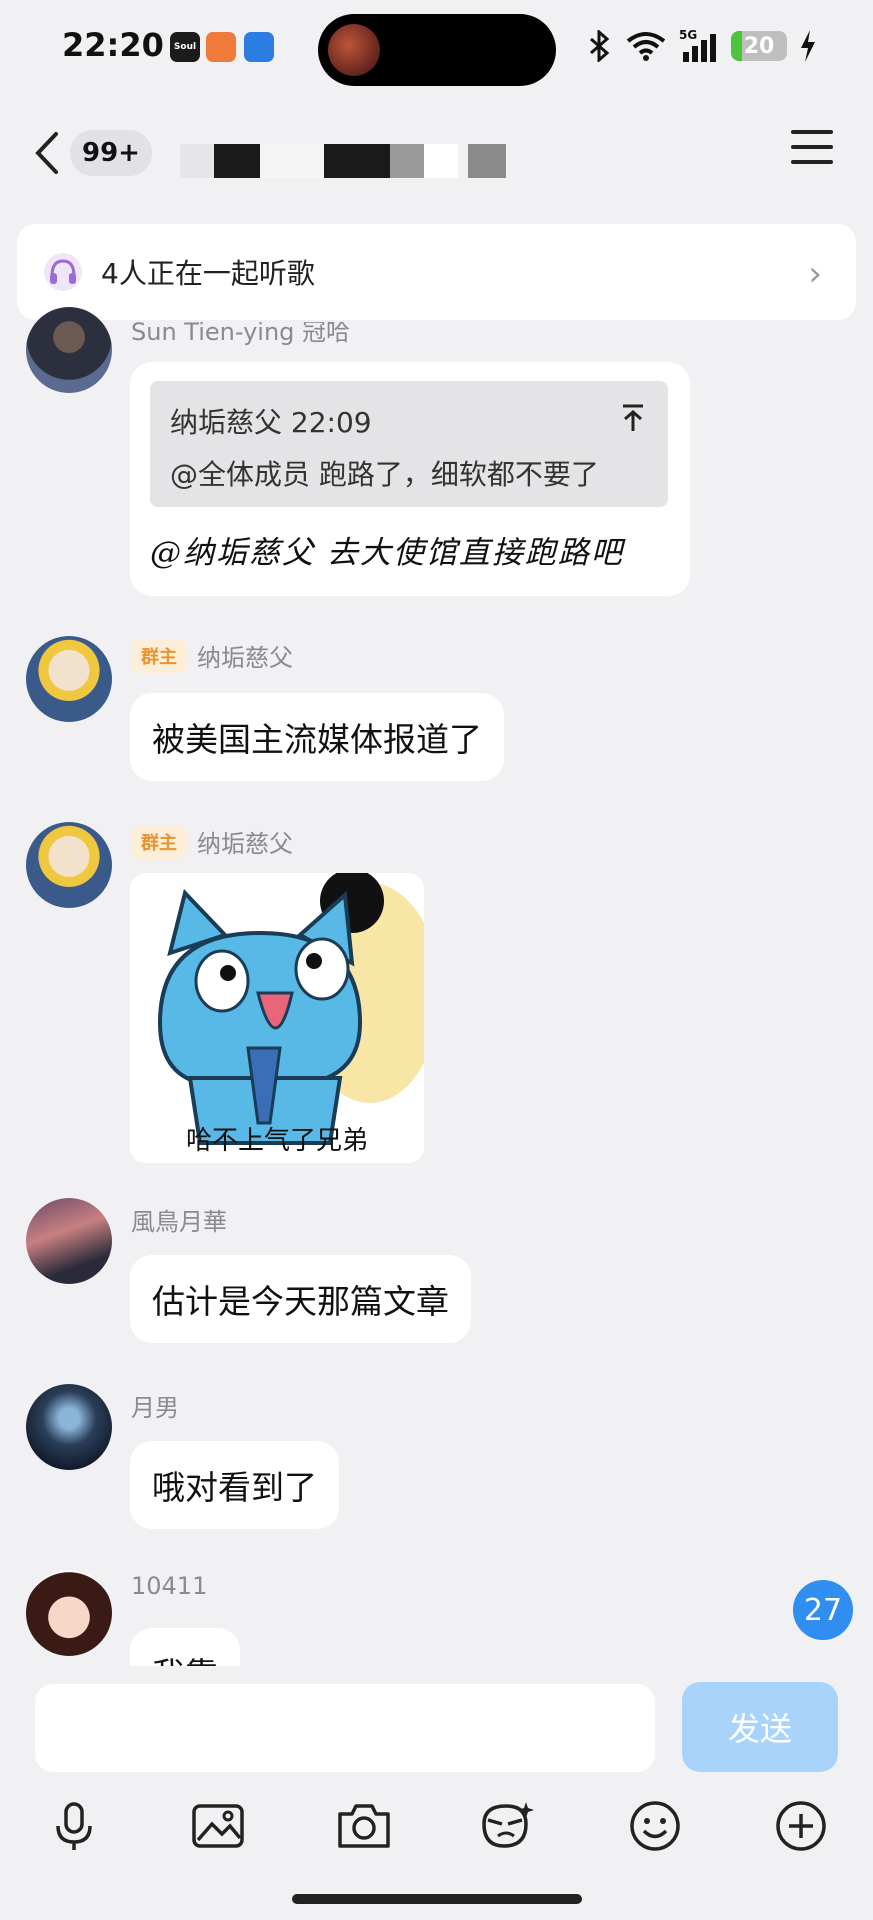 The height and width of the screenshot is (1920, 873). I want to click on headphones-icon, so click(63, 272).